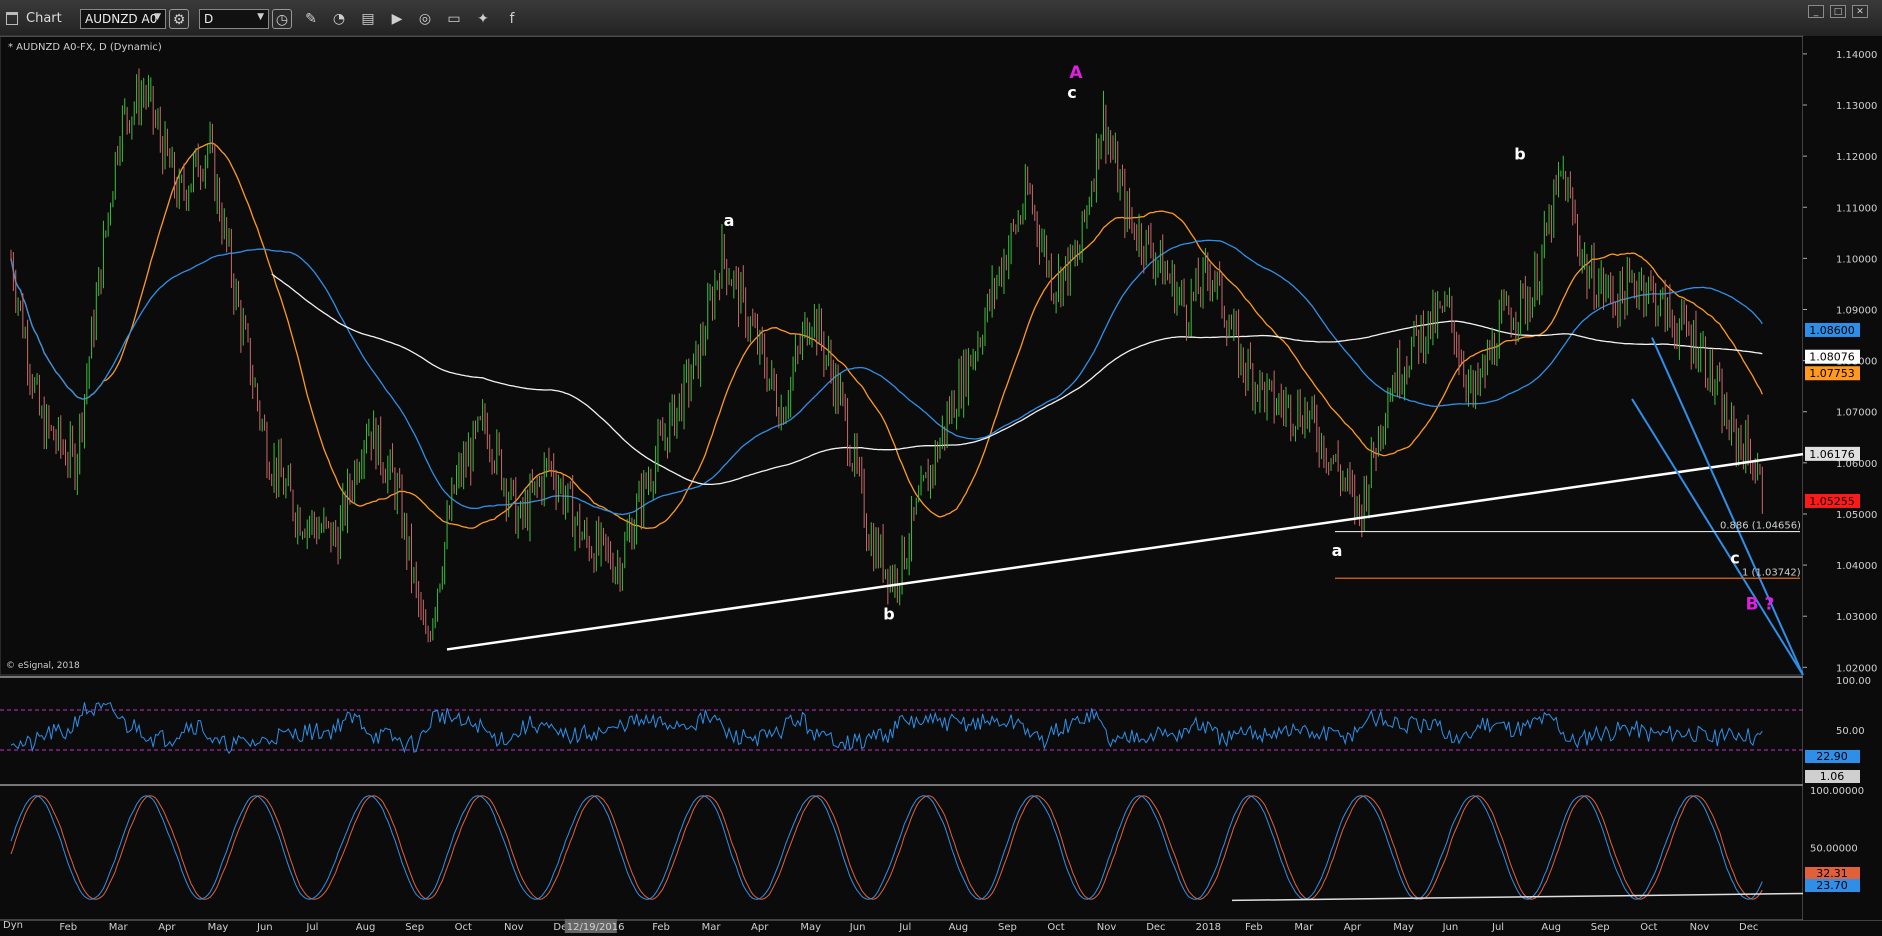  What do you see at coordinates (43, 666) in the screenshot?
I see `copyright-text: © eSignal, 2018` at bounding box center [43, 666].